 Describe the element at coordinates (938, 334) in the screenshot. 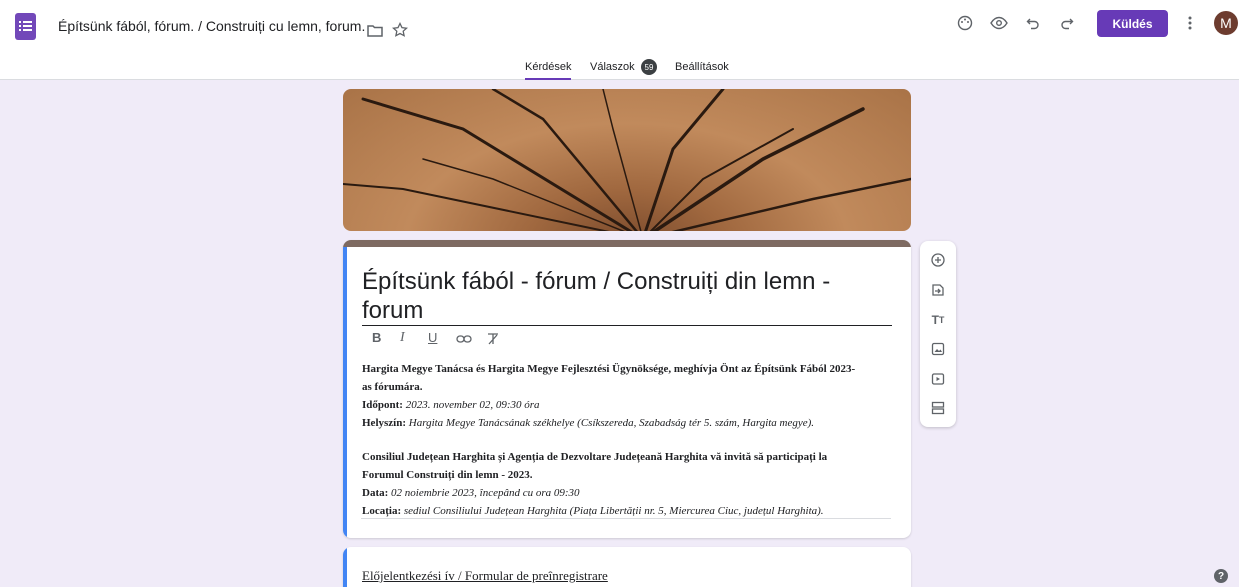

I see `side-toolbar: TT` at that location.